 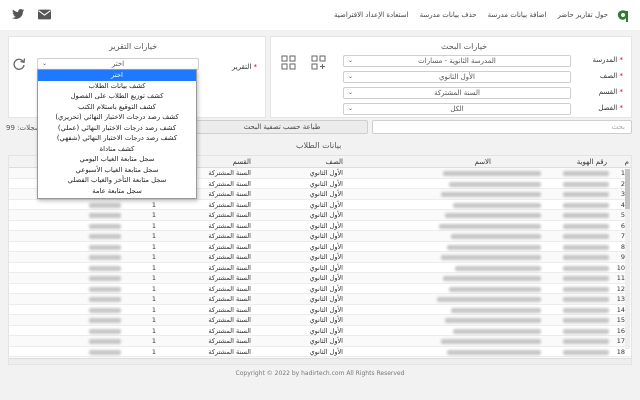 I want to click on table-row: 16 الأول الثانوي السنة المشتركة 1, so click(x=320, y=331).